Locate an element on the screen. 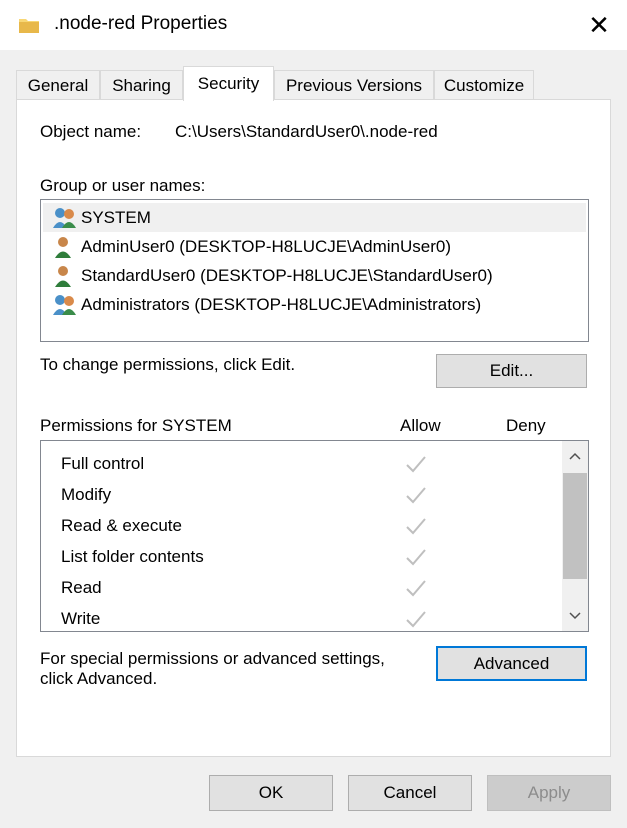 Image resolution: width=627 pixels, height=828 pixels. allow-header: Allow is located at coordinates (420, 425).